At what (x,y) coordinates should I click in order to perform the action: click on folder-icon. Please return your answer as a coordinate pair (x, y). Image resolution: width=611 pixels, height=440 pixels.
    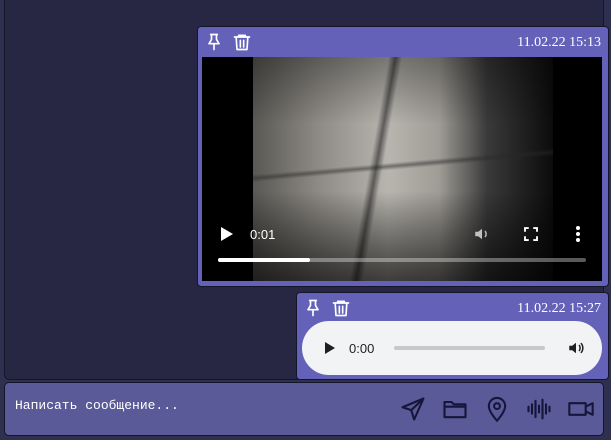
    Looking at the image, I should click on (455, 409).